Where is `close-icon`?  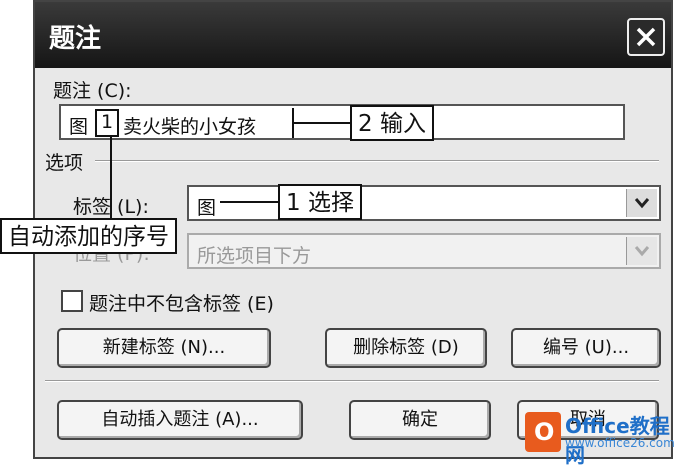
close-icon is located at coordinates (646, 37).